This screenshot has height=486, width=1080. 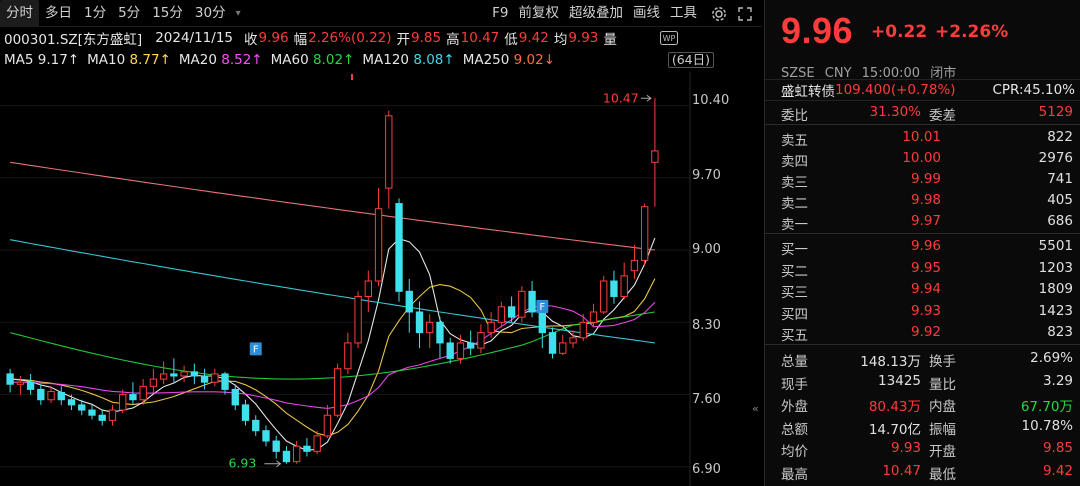 I want to click on high-value: 10.47, so click(x=480, y=38).